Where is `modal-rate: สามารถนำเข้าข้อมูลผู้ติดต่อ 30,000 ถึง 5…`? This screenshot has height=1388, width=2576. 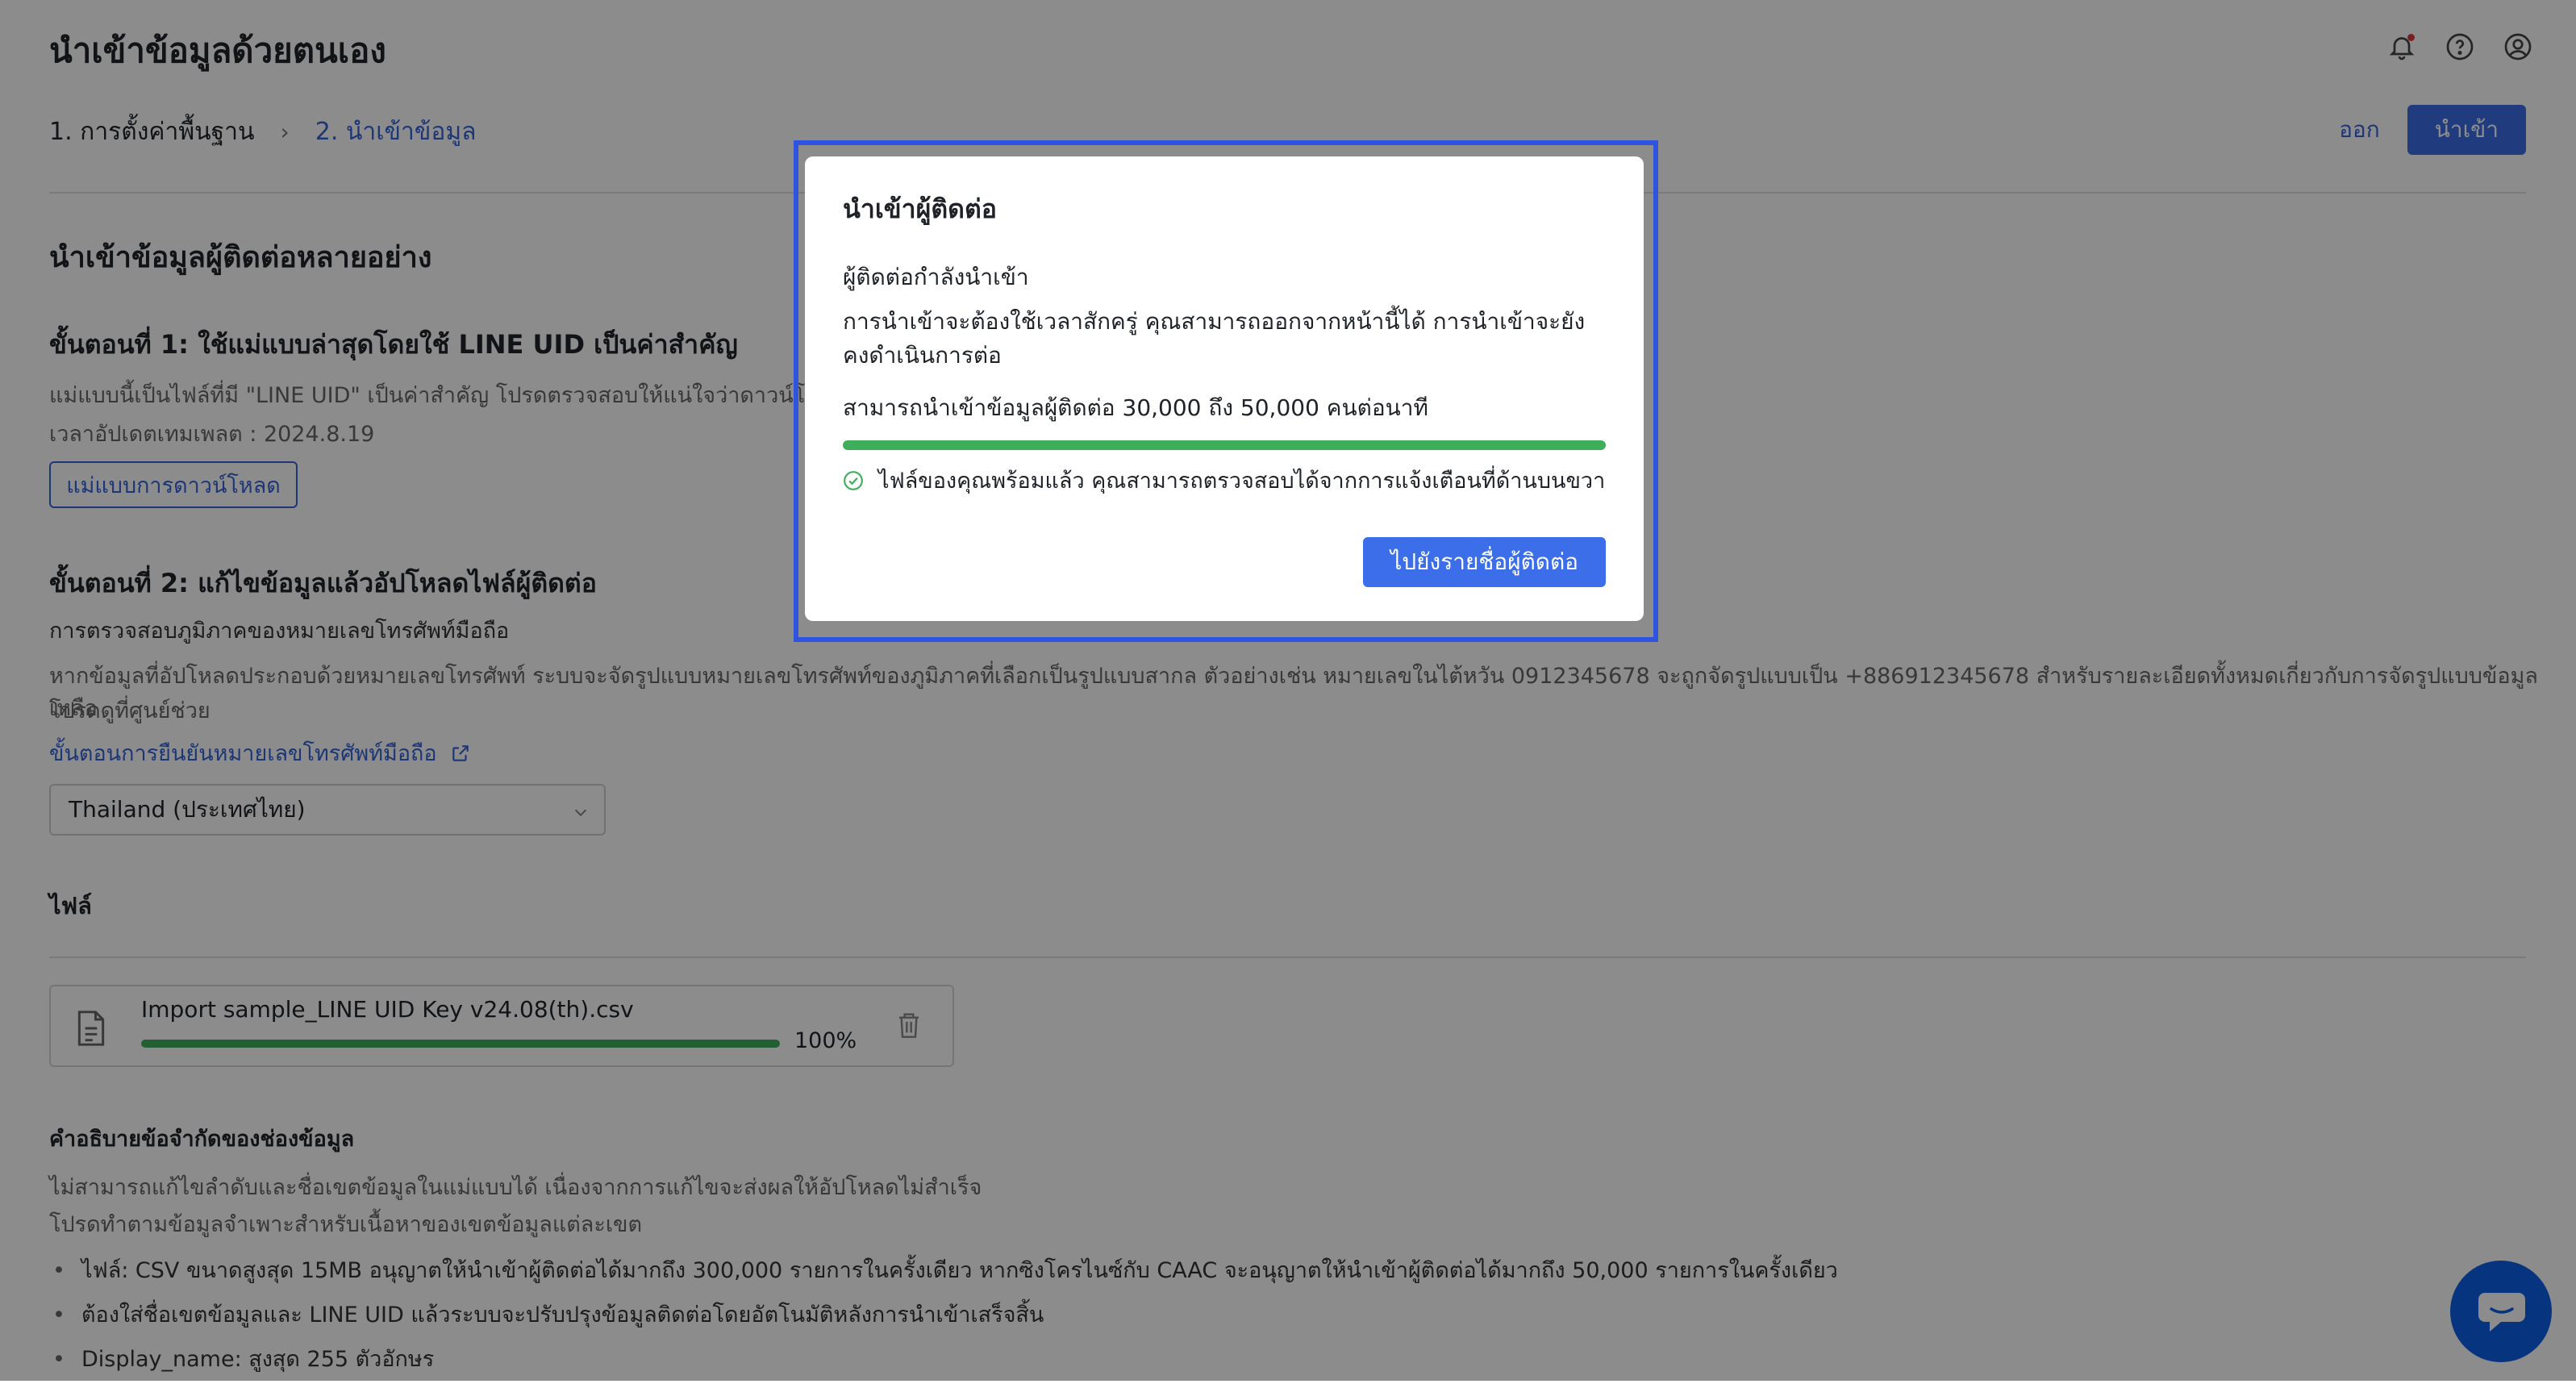 modal-rate: สามารถนำเข้าข้อมูลผู้ติดต่อ 30,000 ถึง 5… is located at coordinates (1135, 407).